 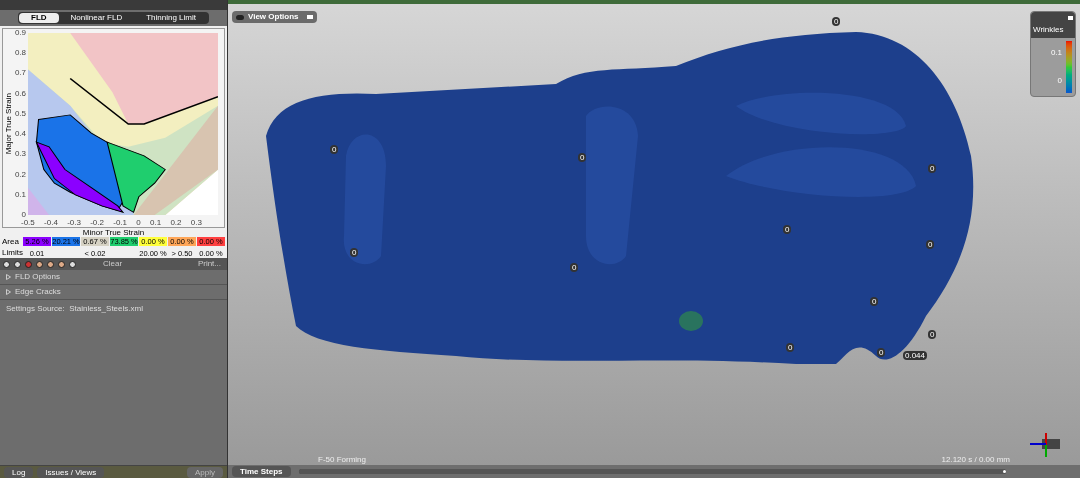 What do you see at coordinates (1069, 67) in the screenshot?
I see `color-scale-bar` at bounding box center [1069, 67].